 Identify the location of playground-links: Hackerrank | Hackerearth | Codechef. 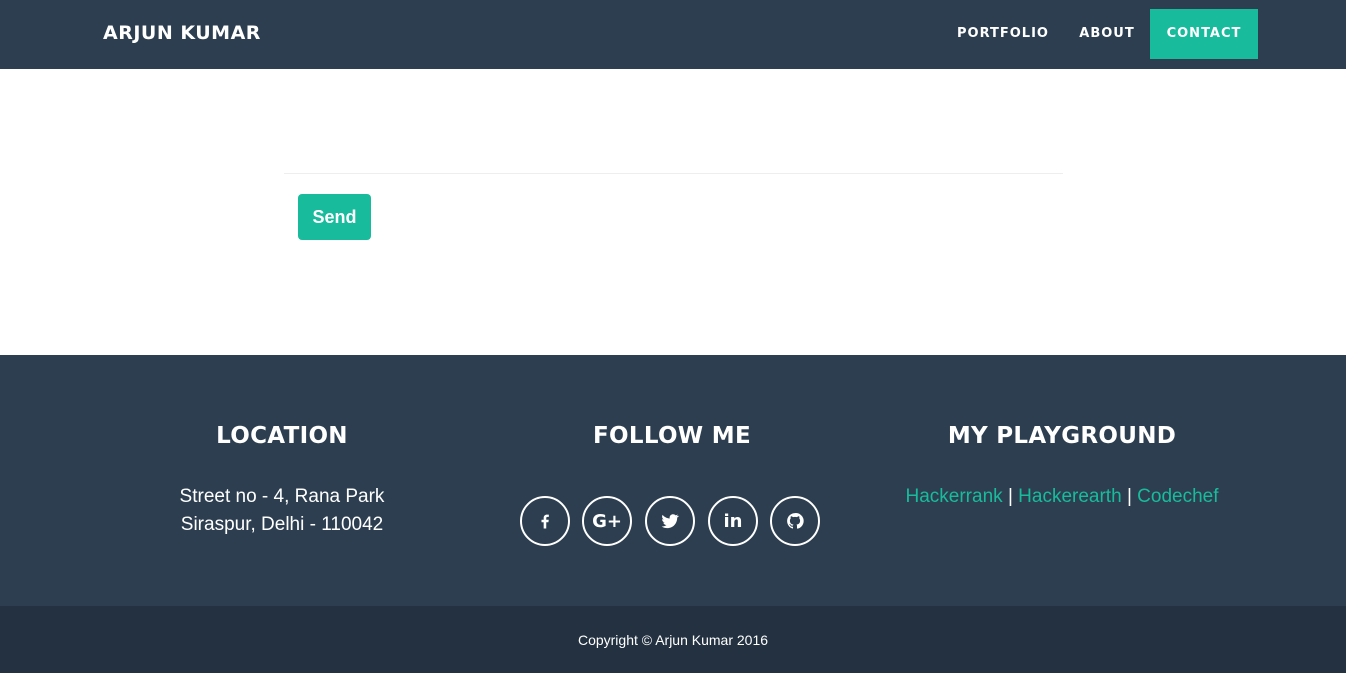
(1062, 497).